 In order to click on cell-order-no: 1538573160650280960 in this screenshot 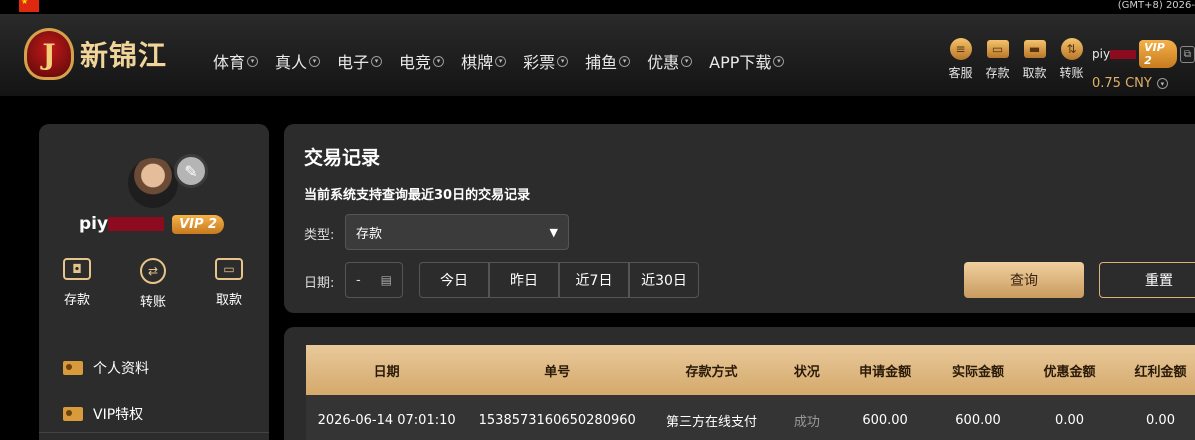, I will do `click(557, 420)`.